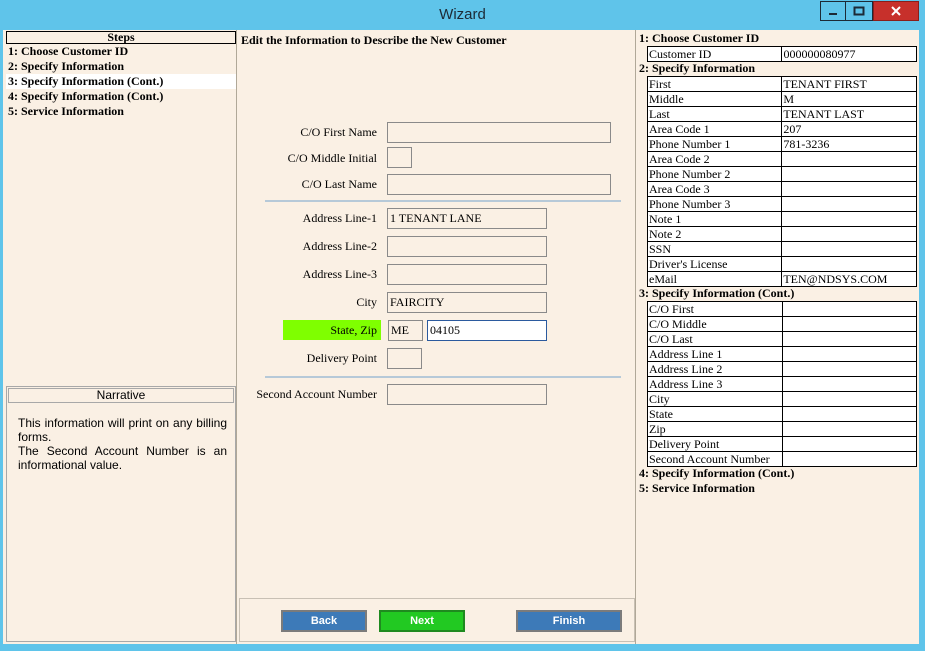  Describe the element at coordinates (849, 114) in the screenshot. I see `summary-value: TENANT LAST` at that location.